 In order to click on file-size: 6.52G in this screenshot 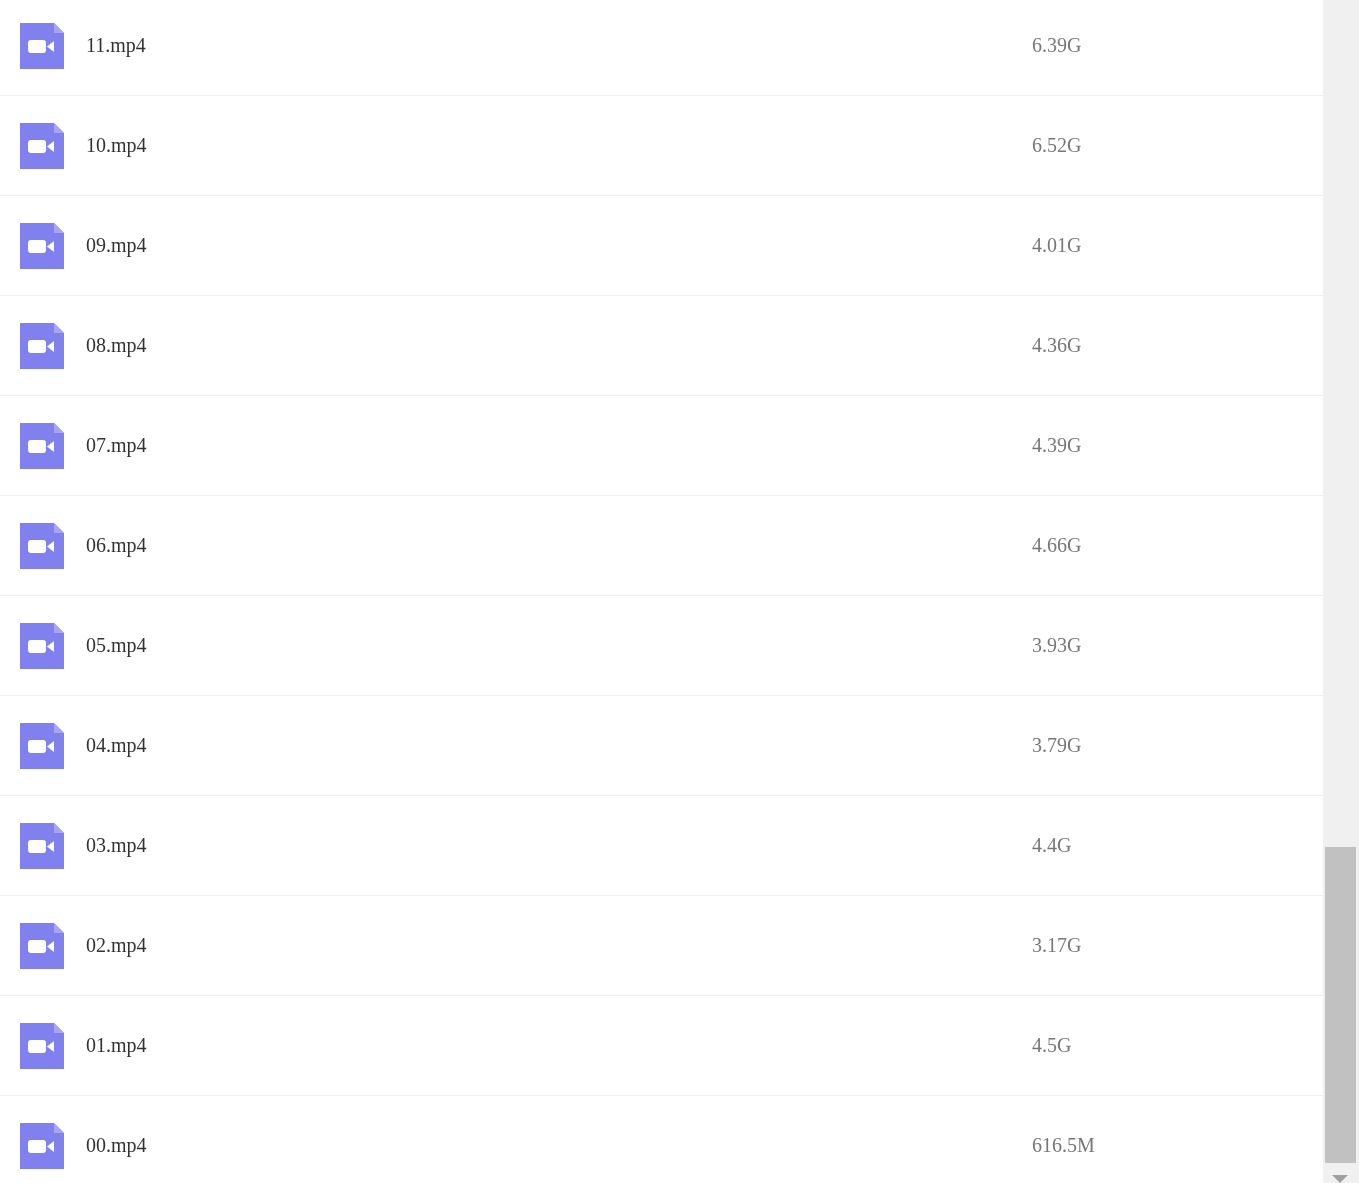, I will do `click(1057, 145)`.